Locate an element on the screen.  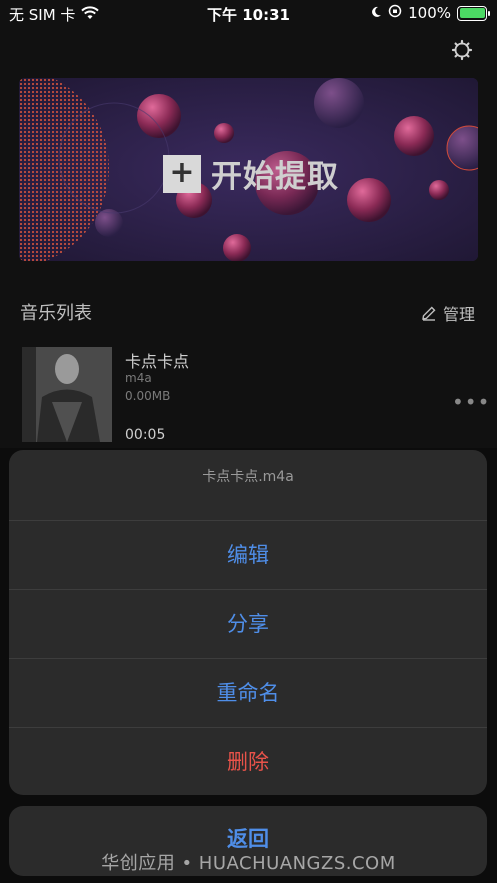
track-duration: 00:05 is located at coordinates (145, 435).